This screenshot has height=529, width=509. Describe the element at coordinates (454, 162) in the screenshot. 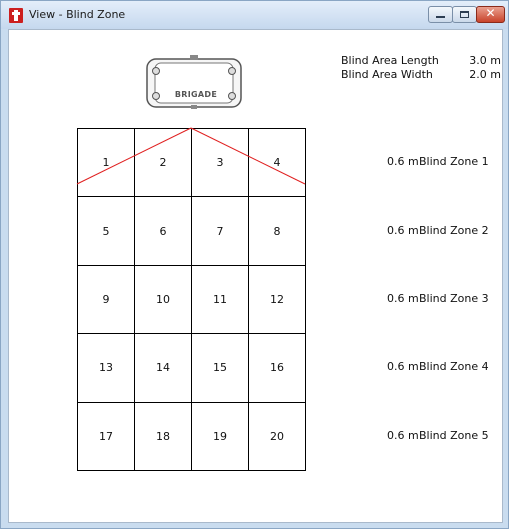

I see `blind-zone-name: Blind Zone 1` at that location.